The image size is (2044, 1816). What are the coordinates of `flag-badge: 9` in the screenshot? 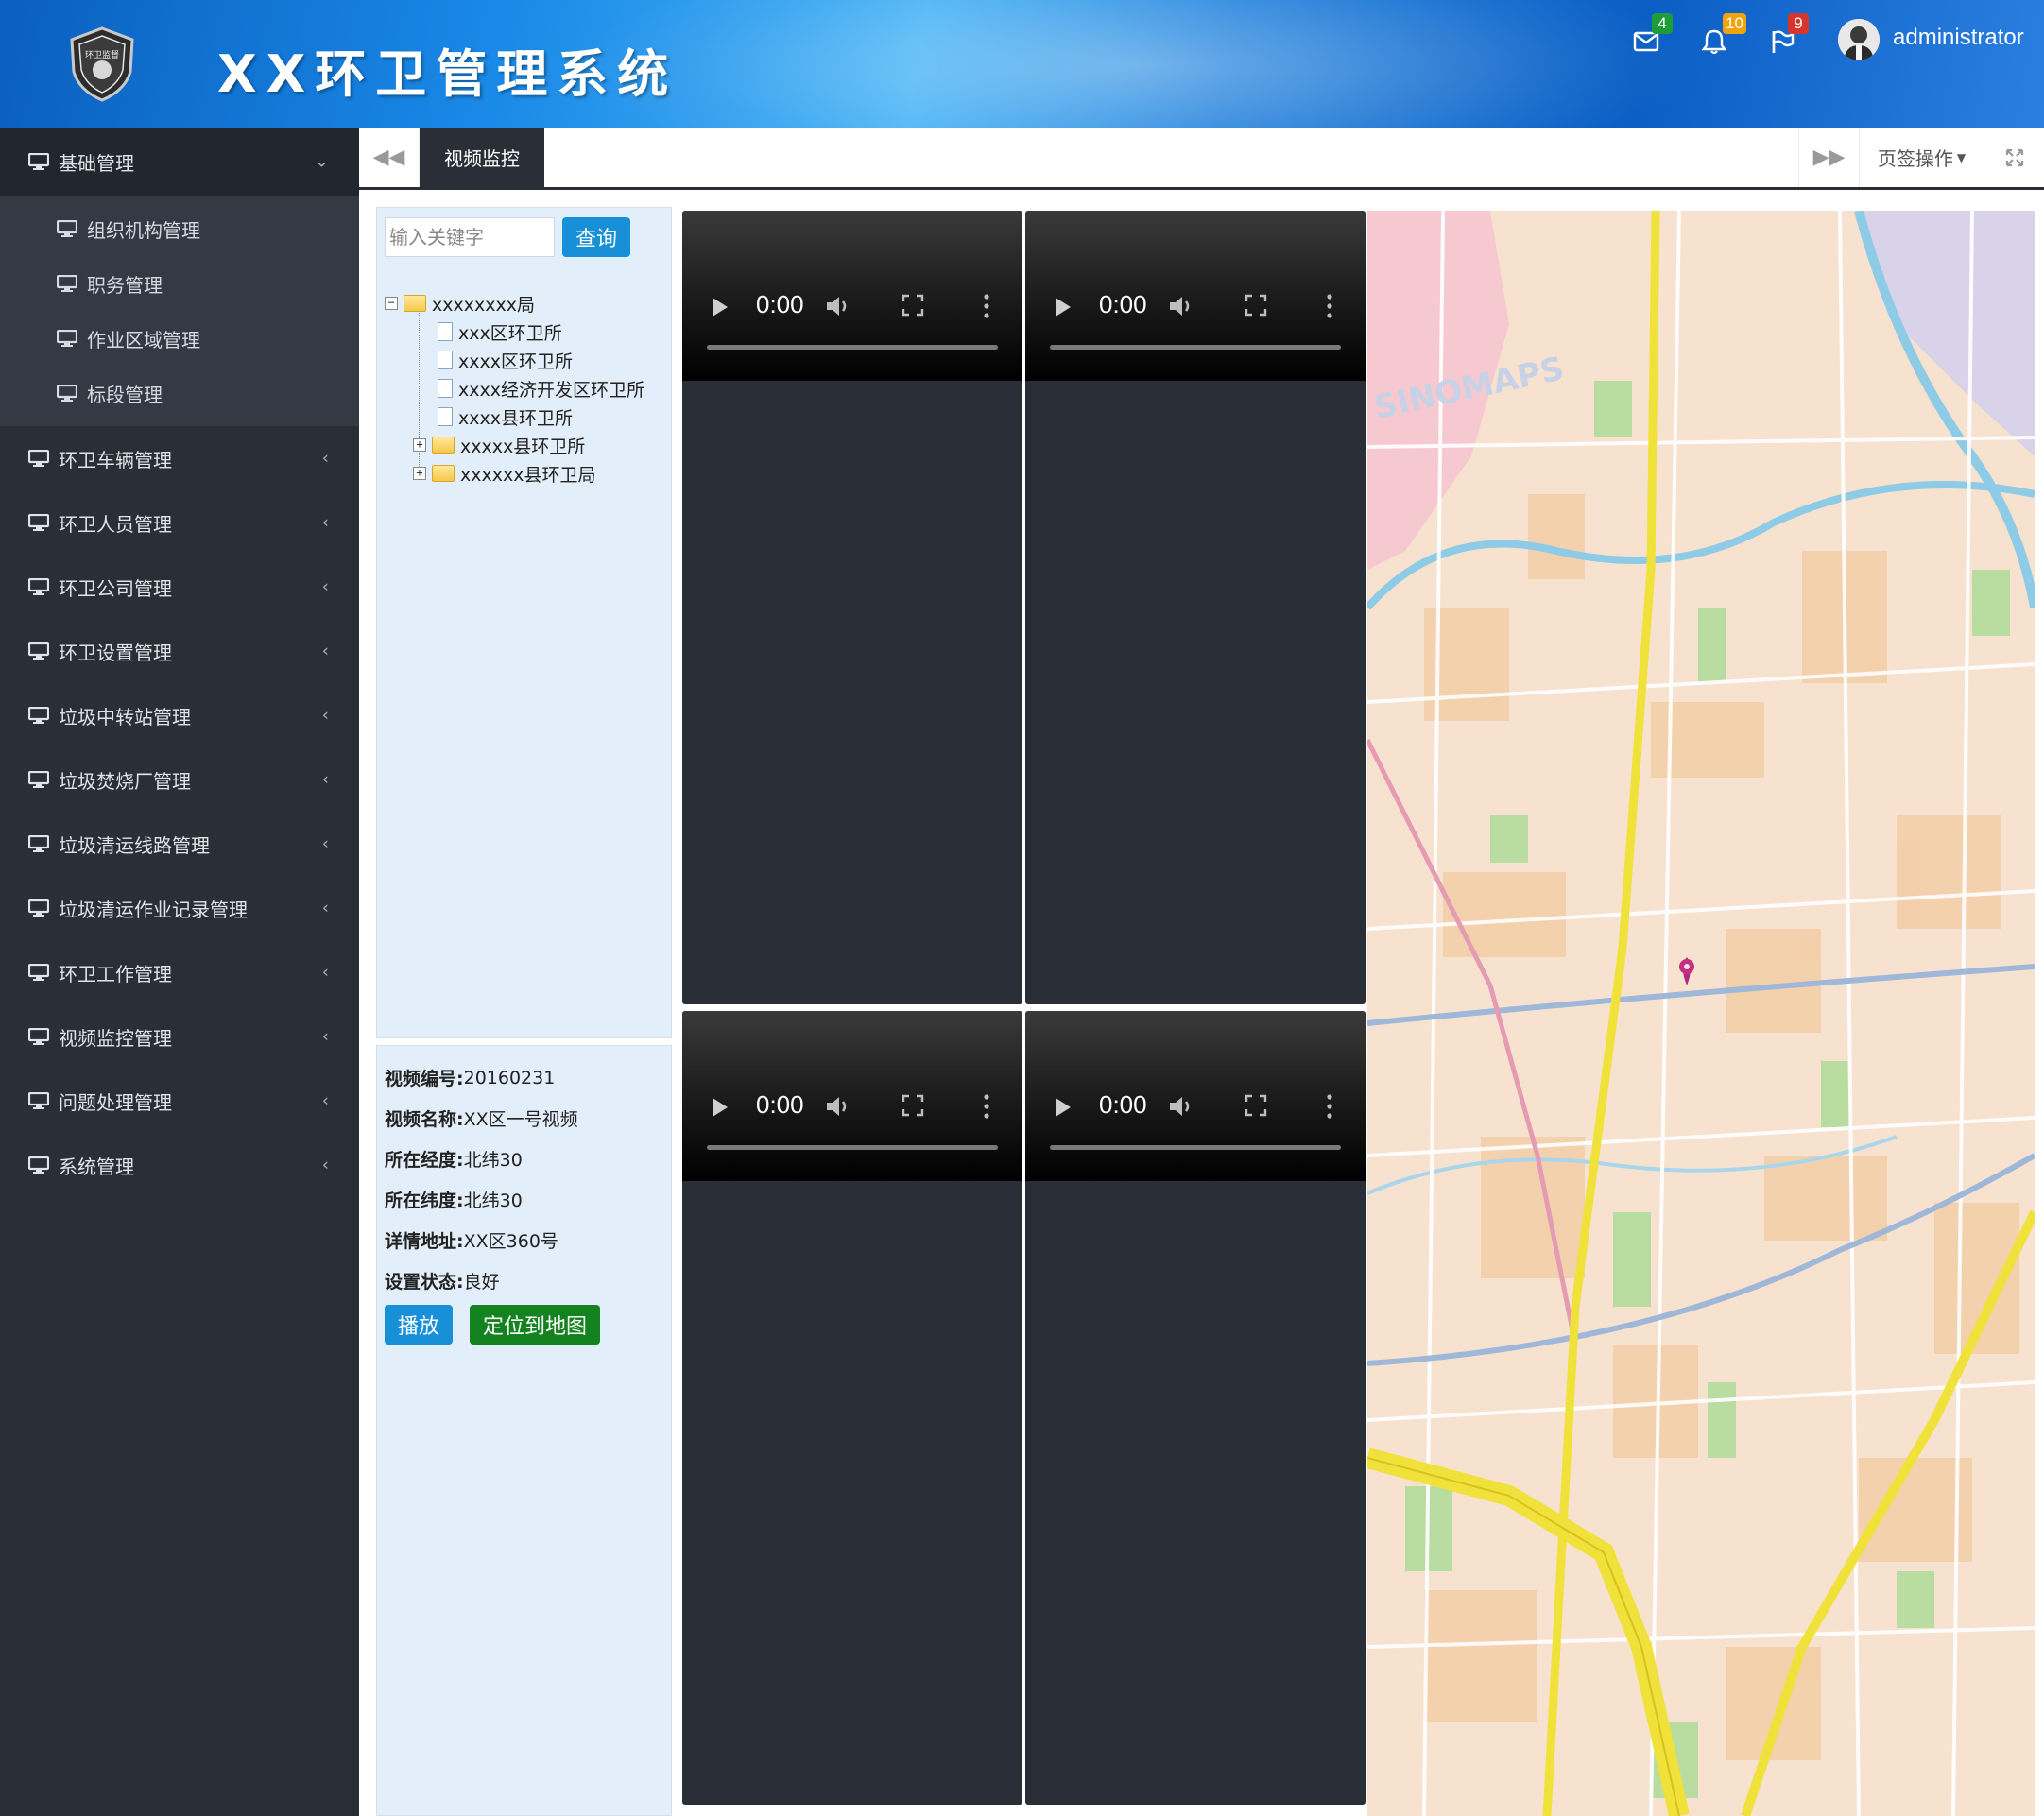 It's located at (1798, 23).